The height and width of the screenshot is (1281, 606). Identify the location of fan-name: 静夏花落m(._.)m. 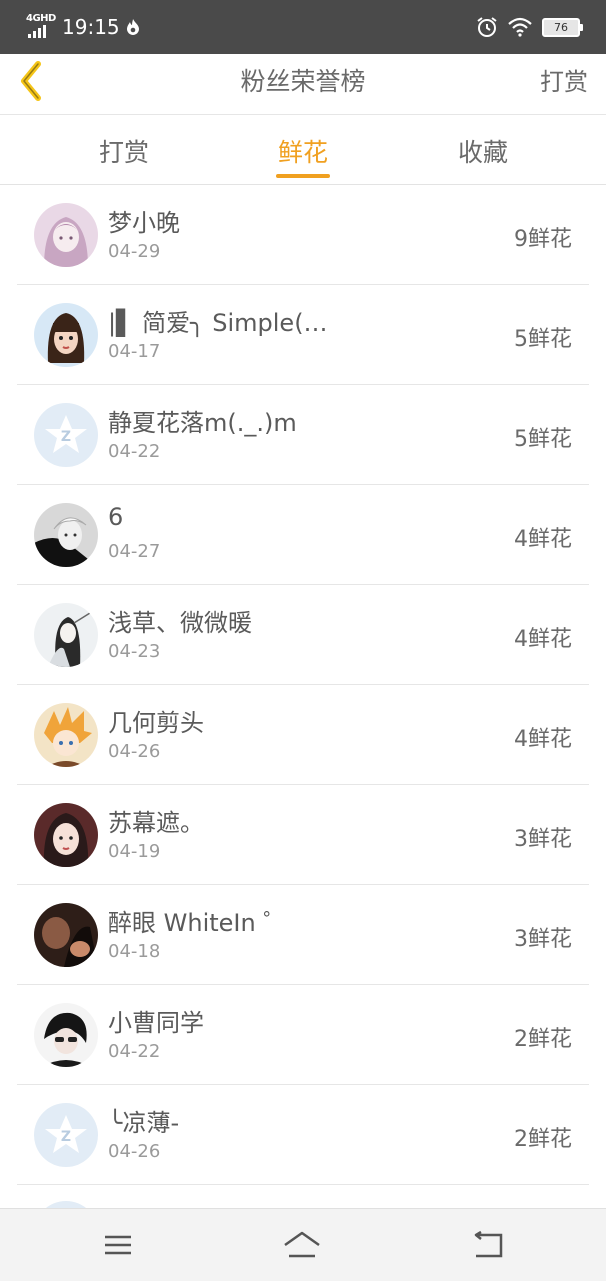
(202, 423).